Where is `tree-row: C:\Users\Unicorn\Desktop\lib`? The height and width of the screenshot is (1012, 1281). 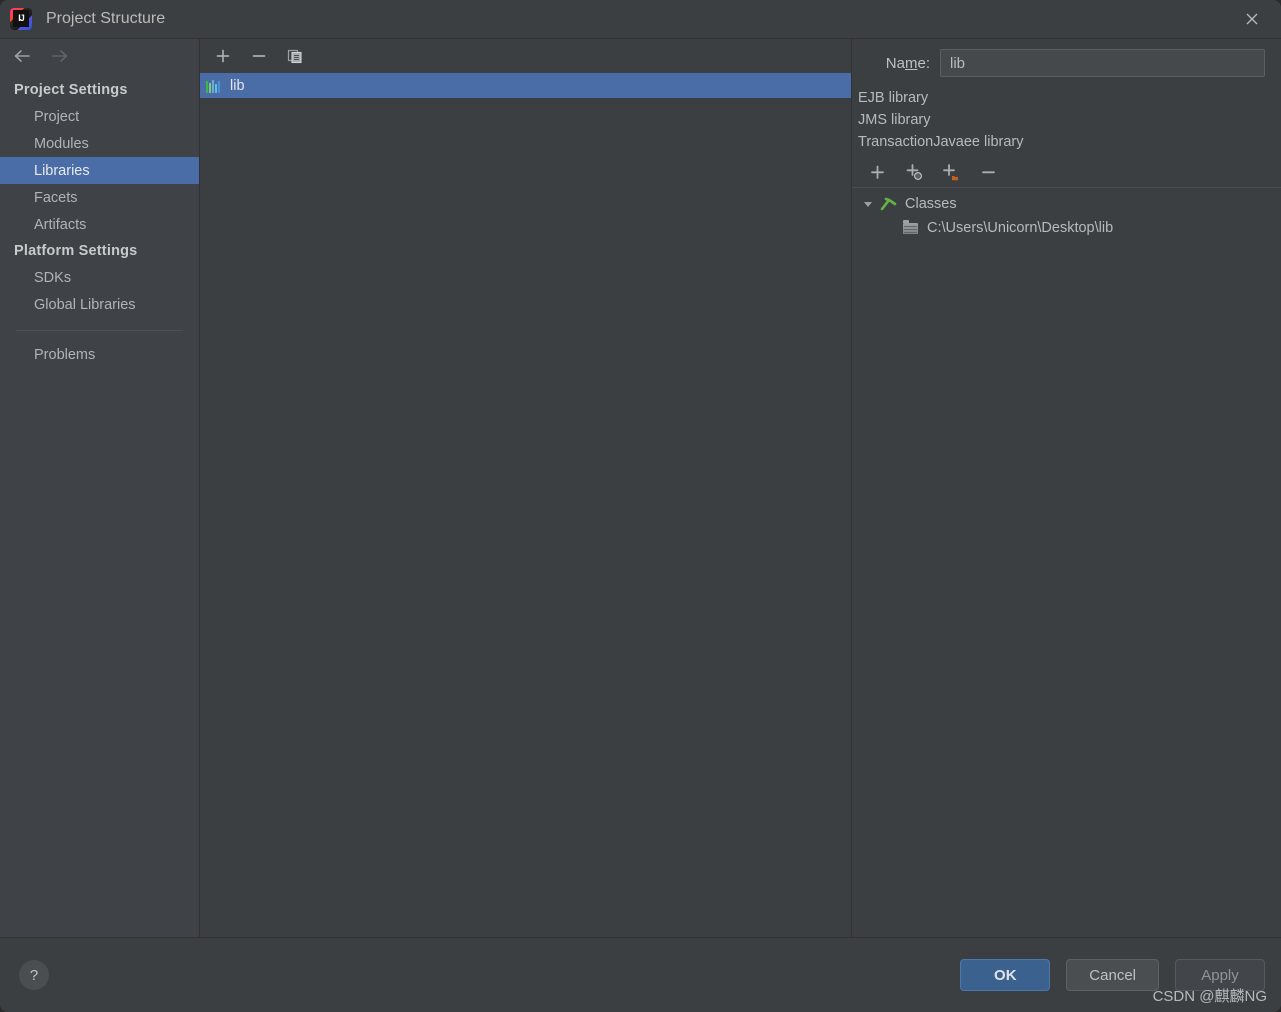 tree-row: C:\Users\Unicorn\Desktop\lib is located at coordinates (1066, 228).